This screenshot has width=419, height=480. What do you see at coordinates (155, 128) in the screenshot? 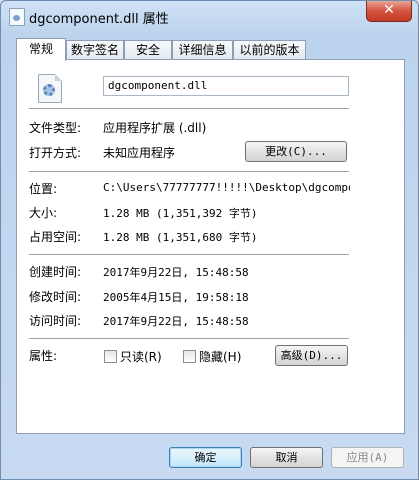
I see `file-type-value: 应用程序扩展 (.dll)` at bounding box center [155, 128].